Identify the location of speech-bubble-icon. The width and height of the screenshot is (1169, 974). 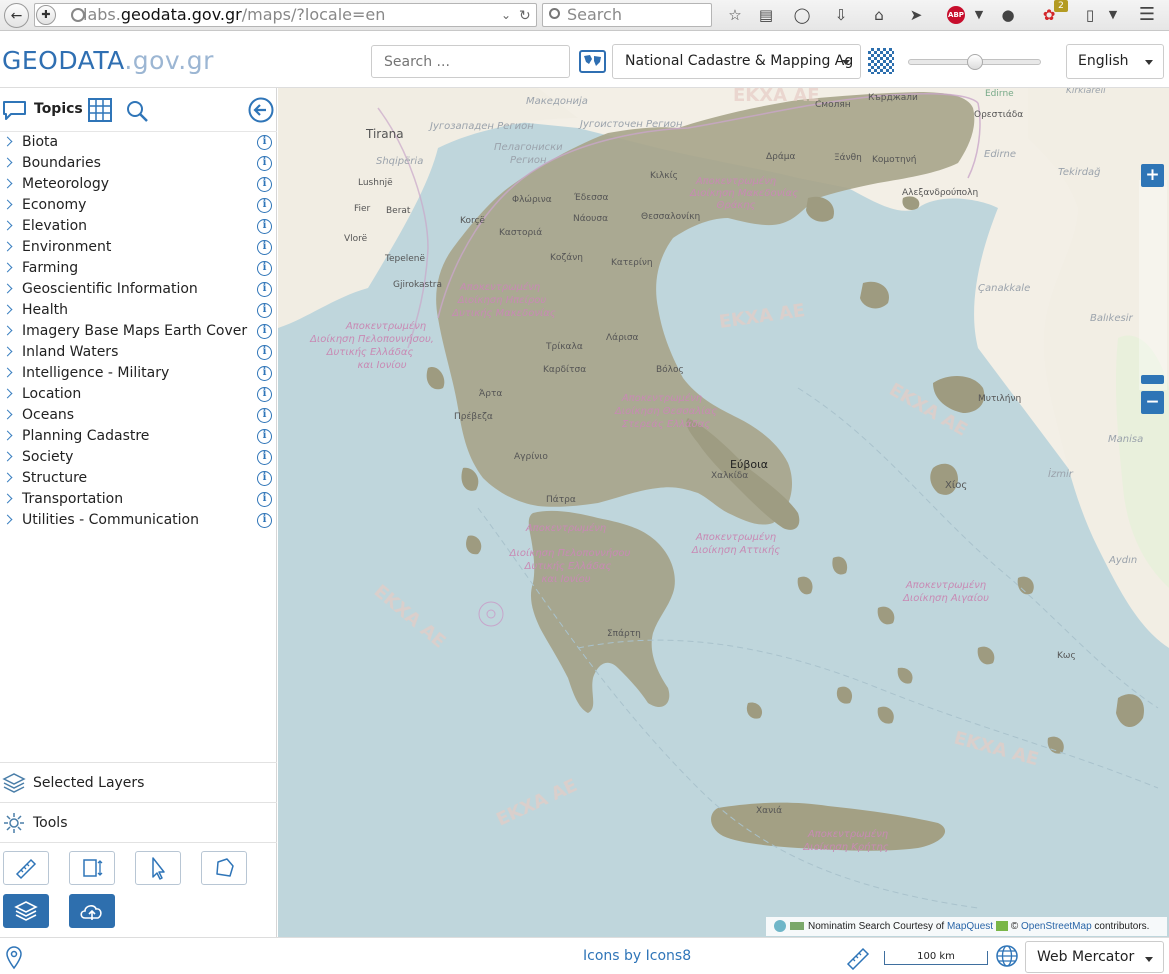
(15, 111).